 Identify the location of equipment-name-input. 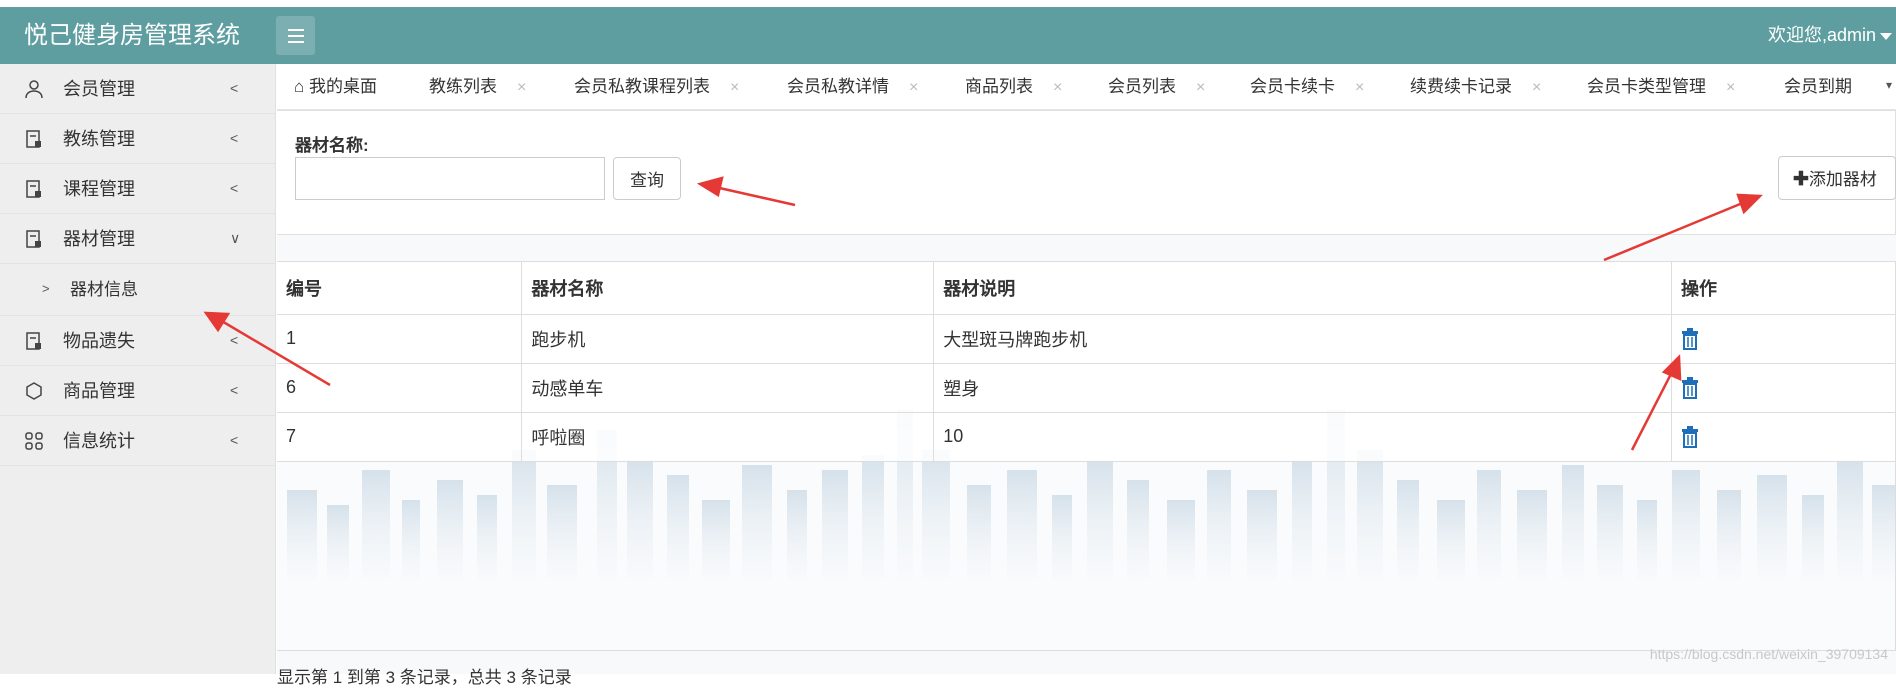
(450, 178).